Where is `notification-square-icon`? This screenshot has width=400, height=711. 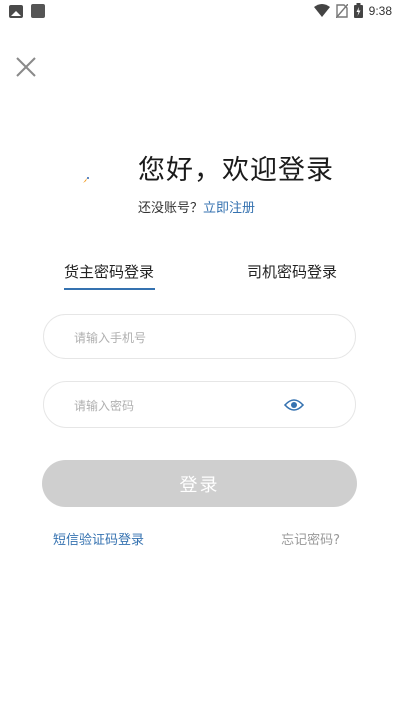
notification-square-icon is located at coordinates (38, 11).